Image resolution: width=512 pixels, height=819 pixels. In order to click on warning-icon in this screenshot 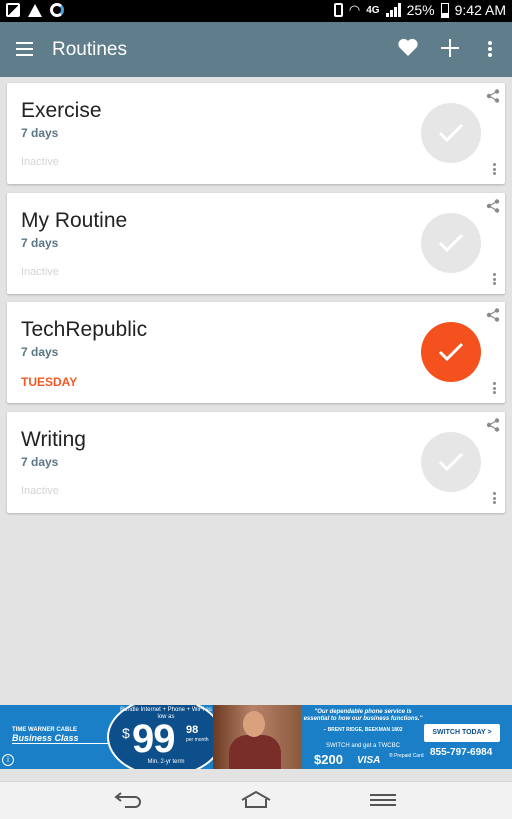, I will do `click(35, 10)`.